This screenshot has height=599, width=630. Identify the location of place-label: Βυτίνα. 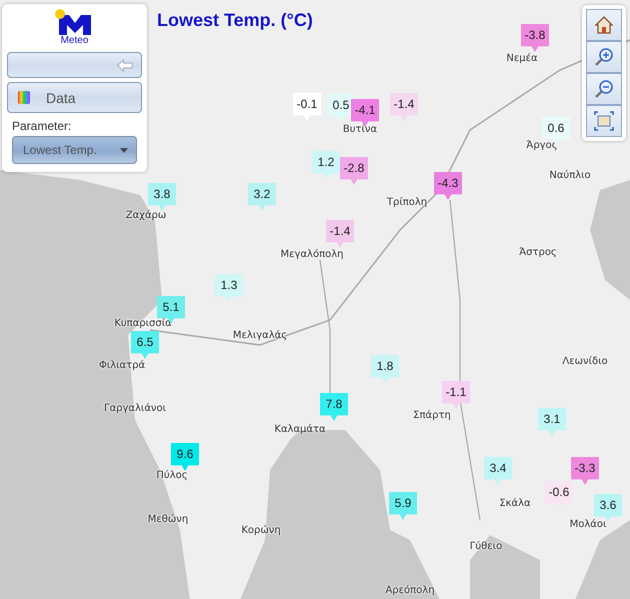
(360, 129).